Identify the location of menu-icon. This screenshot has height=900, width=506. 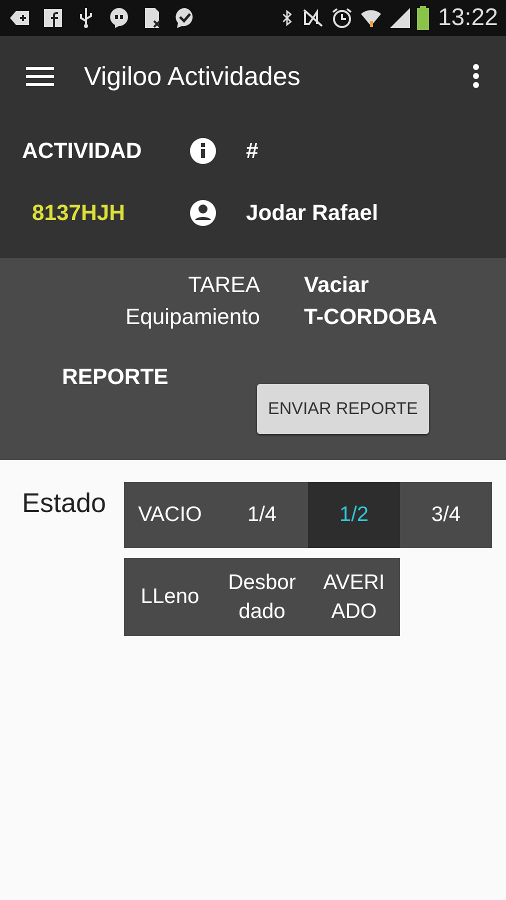
(40, 76).